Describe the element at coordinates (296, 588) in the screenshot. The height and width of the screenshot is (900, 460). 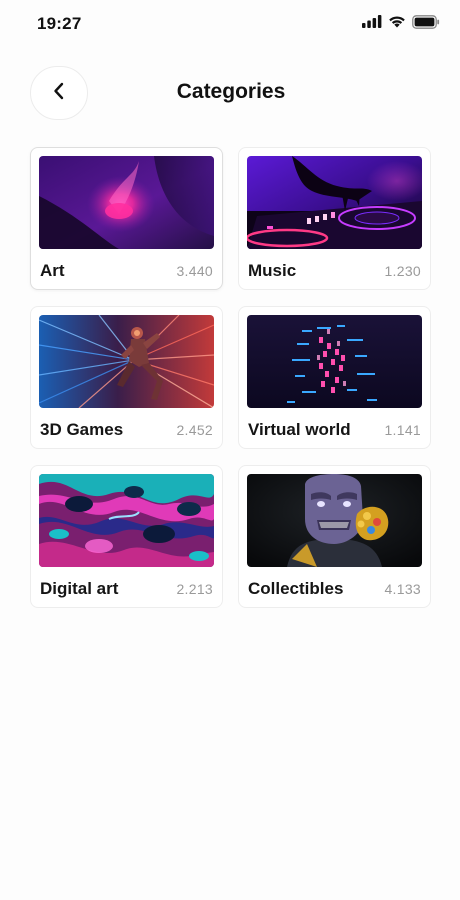
I see `category-name: Collectibles` at that location.